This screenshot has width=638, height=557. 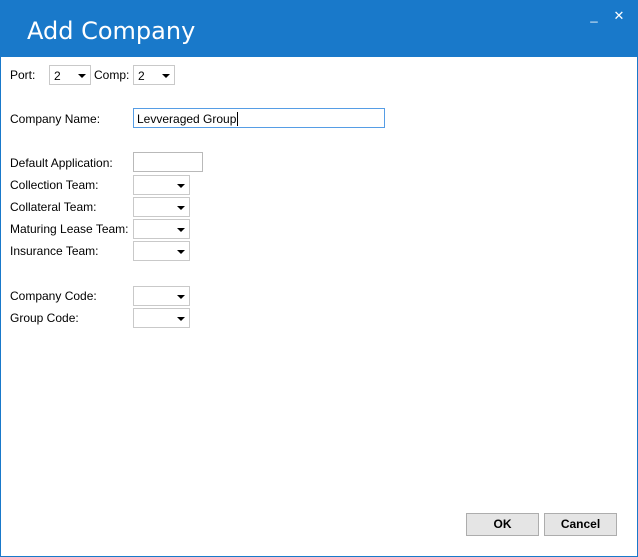 I want to click on company-code-select, so click(x=161, y=296).